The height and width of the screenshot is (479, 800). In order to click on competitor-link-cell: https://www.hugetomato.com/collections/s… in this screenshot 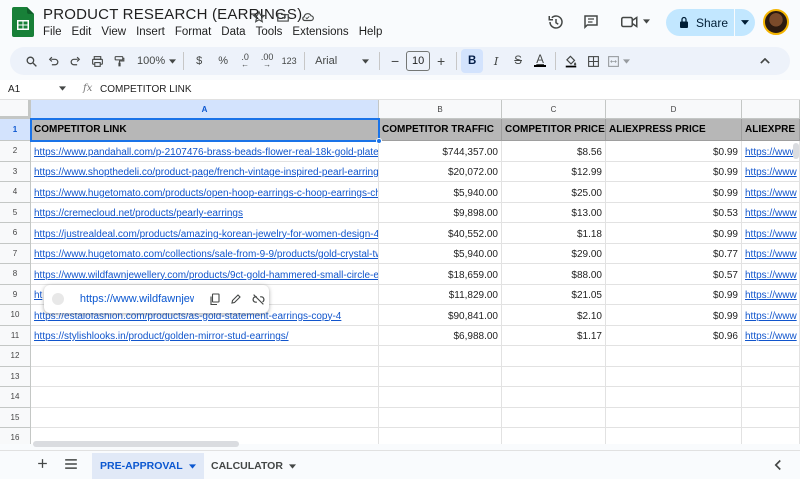, I will do `click(205, 253)`.